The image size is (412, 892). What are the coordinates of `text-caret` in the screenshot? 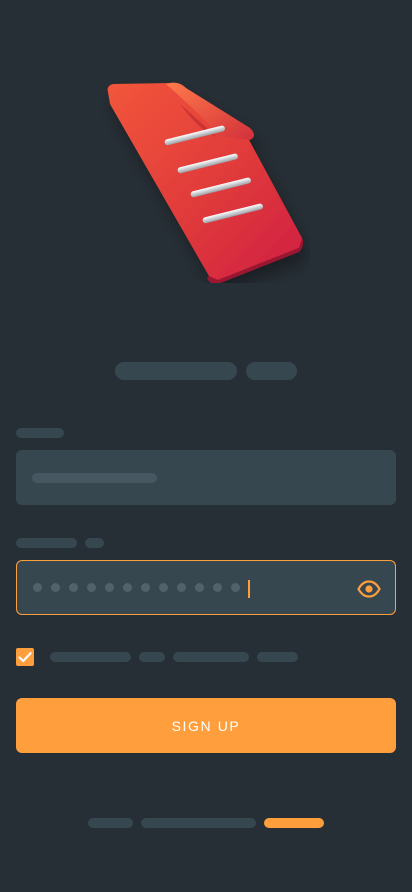 It's located at (249, 589).